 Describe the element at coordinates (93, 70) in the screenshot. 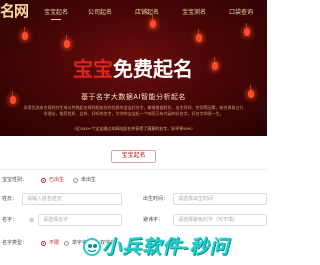

I see `hero-title-highlight: 宝宝` at that location.